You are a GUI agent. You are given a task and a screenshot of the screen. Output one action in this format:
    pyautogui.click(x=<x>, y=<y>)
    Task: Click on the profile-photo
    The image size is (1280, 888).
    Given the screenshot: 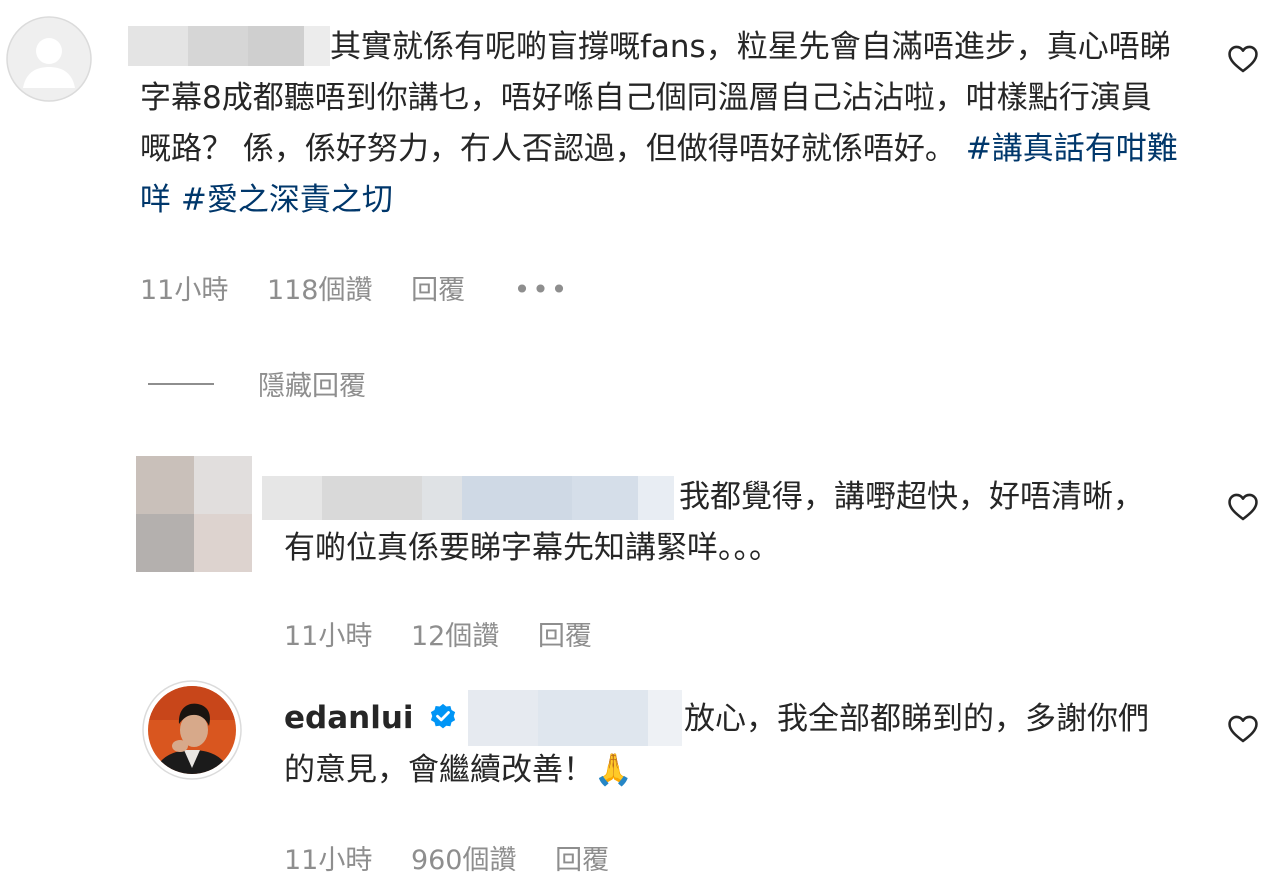 What is the action you would take?
    pyautogui.click(x=192, y=730)
    